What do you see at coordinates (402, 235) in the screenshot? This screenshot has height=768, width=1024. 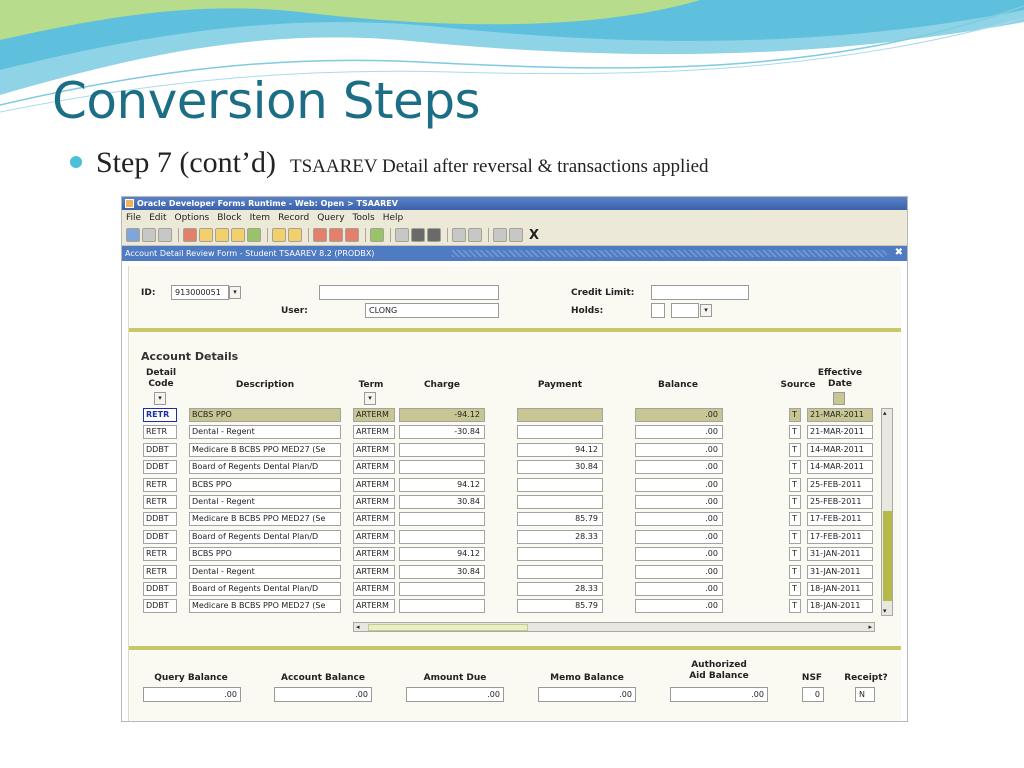 I see `print-screen-icon` at bounding box center [402, 235].